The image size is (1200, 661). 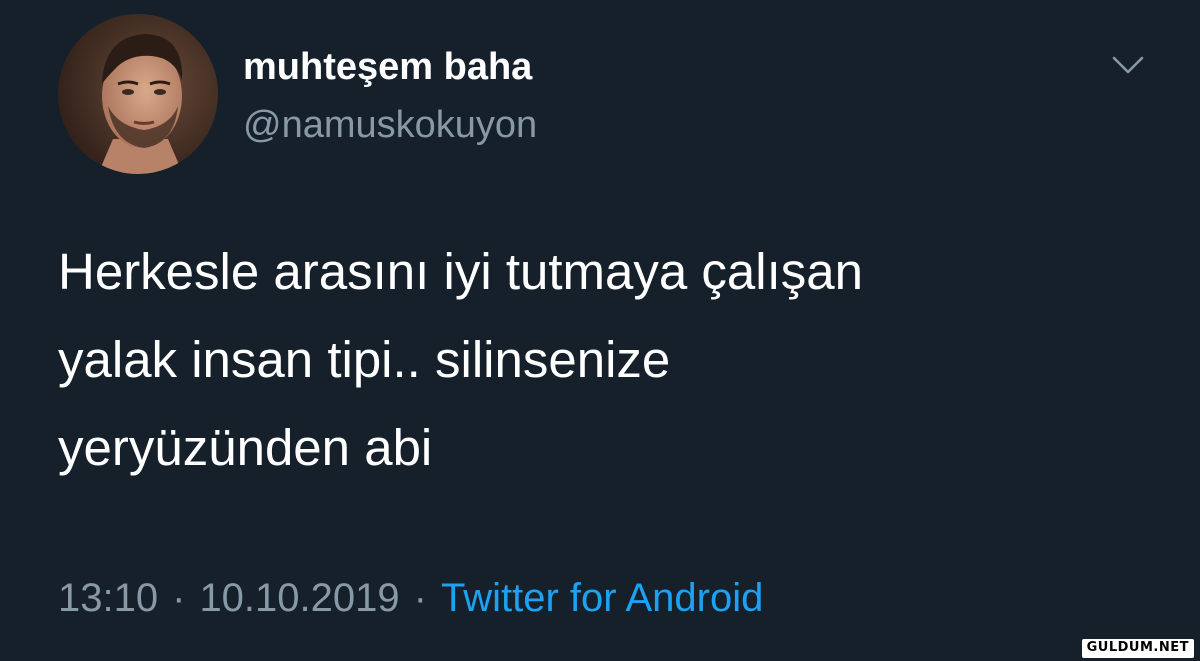 I want to click on tweet-source-link: Twitter for Android, so click(x=602, y=598).